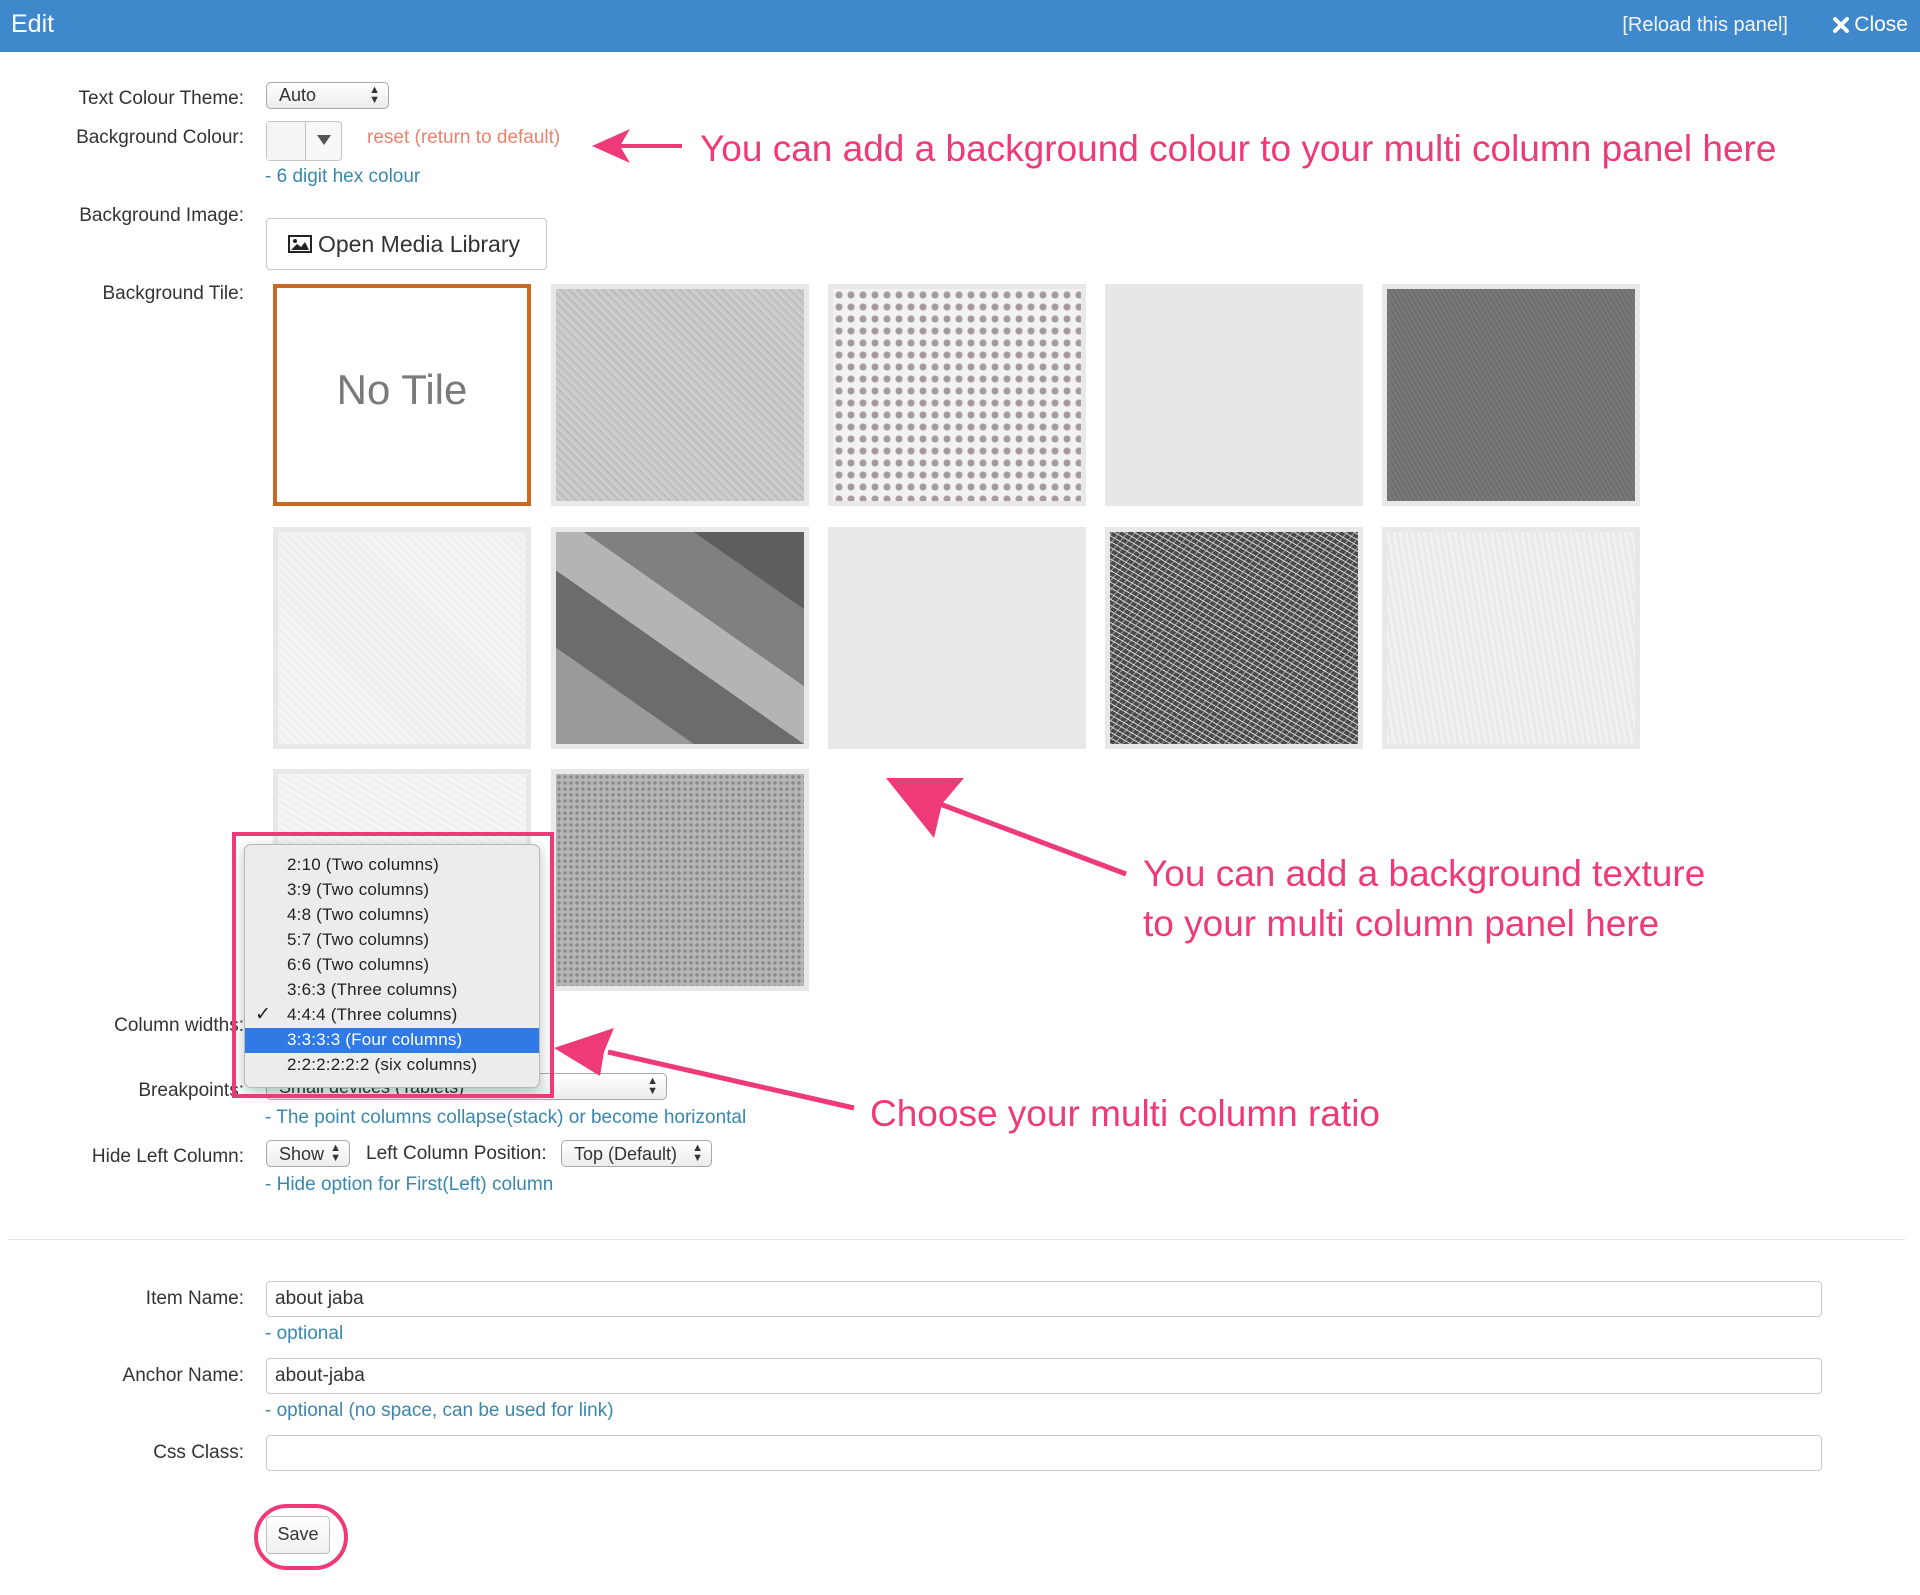 The image size is (1920, 1595). What do you see at coordinates (304, 1333) in the screenshot?
I see `item-name-help: - optional` at bounding box center [304, 1333].